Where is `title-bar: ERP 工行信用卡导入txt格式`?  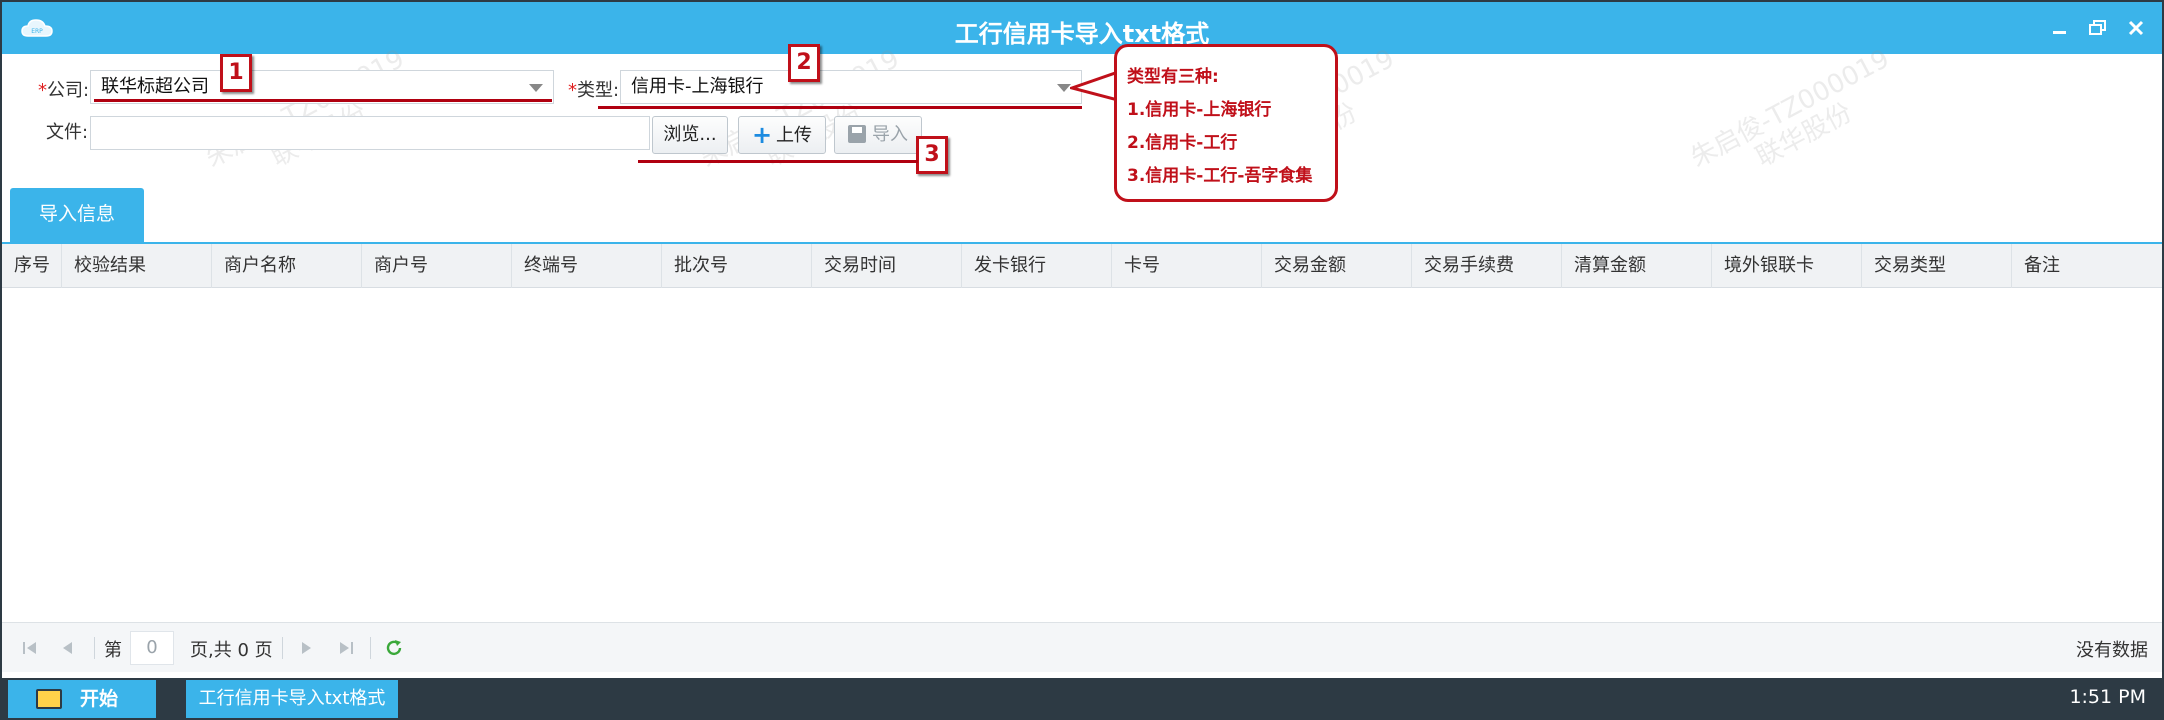
title-bar: ERP 工行信用卡导入txt格式 is located at coordinates (1082, 28).